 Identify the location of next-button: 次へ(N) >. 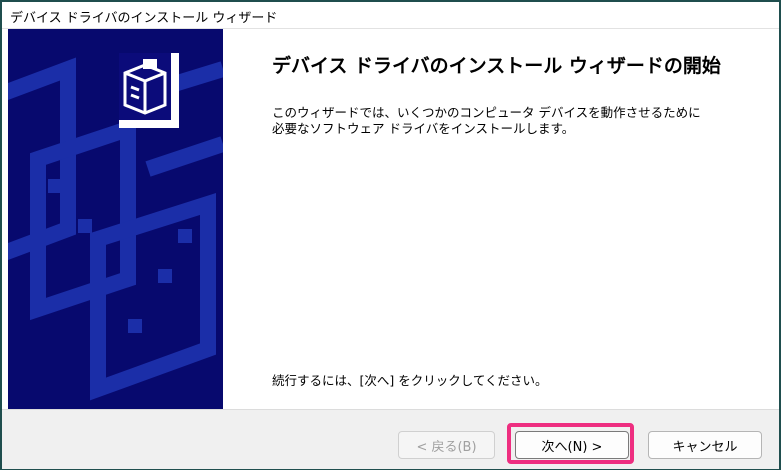
(572, 445).